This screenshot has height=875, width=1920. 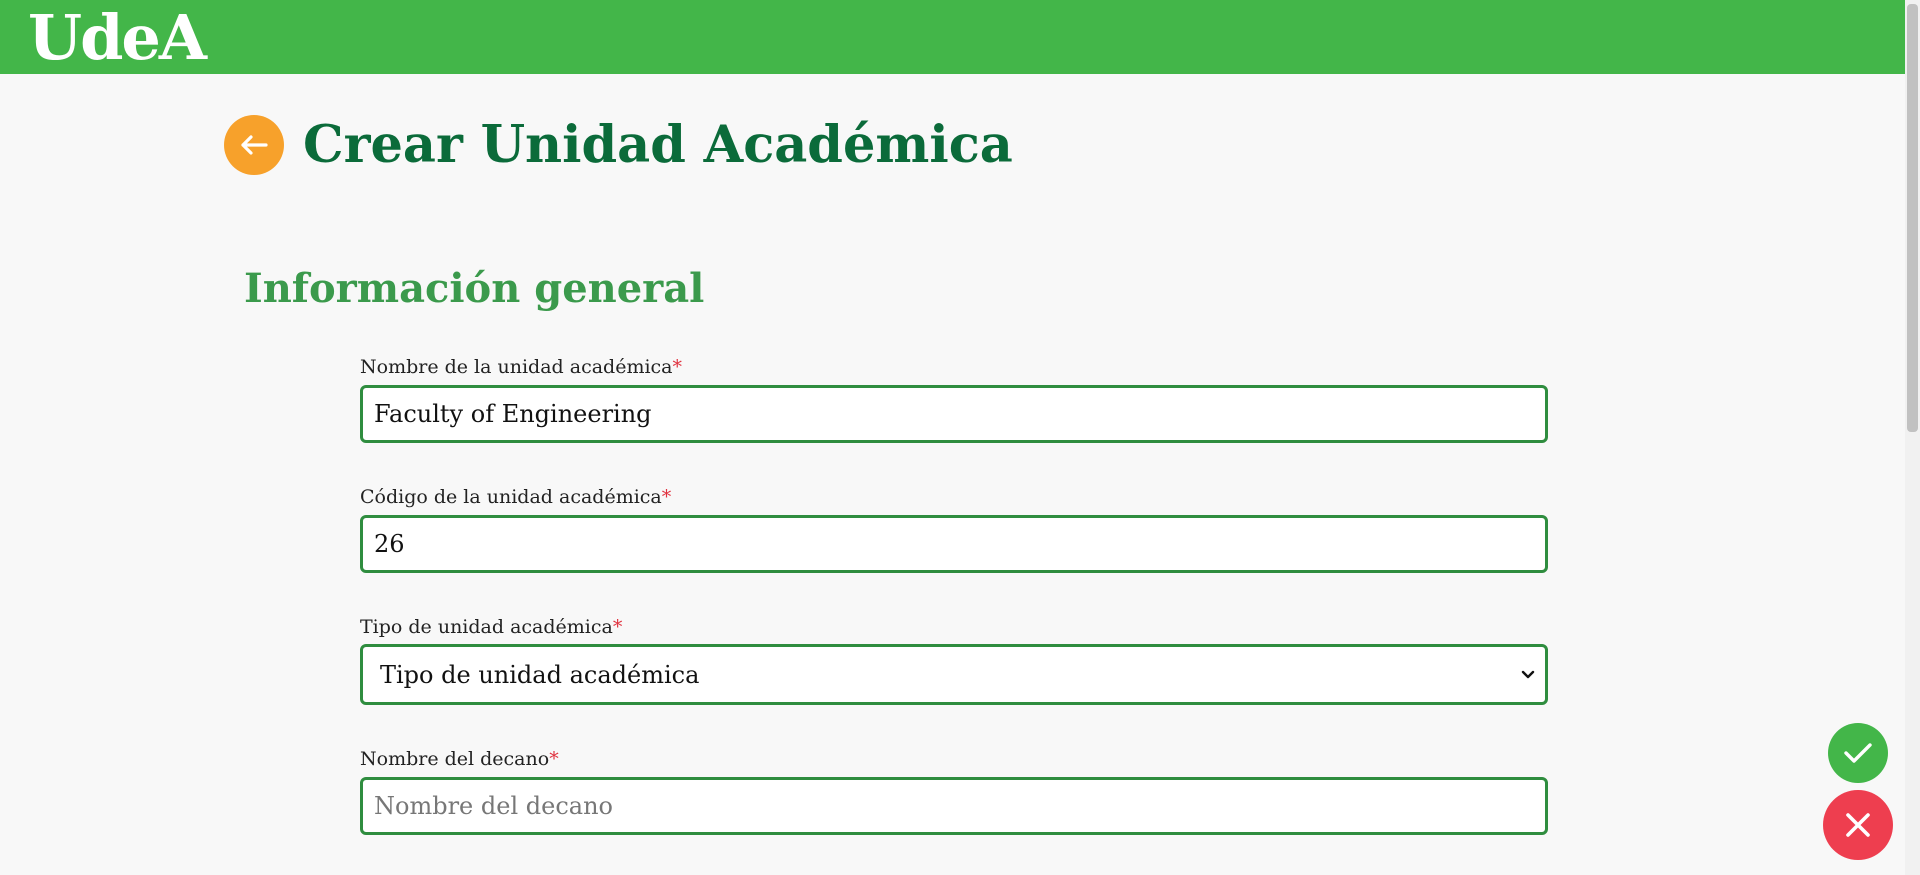 I want to click on section-title: Información general, so click(x=474, y=288).